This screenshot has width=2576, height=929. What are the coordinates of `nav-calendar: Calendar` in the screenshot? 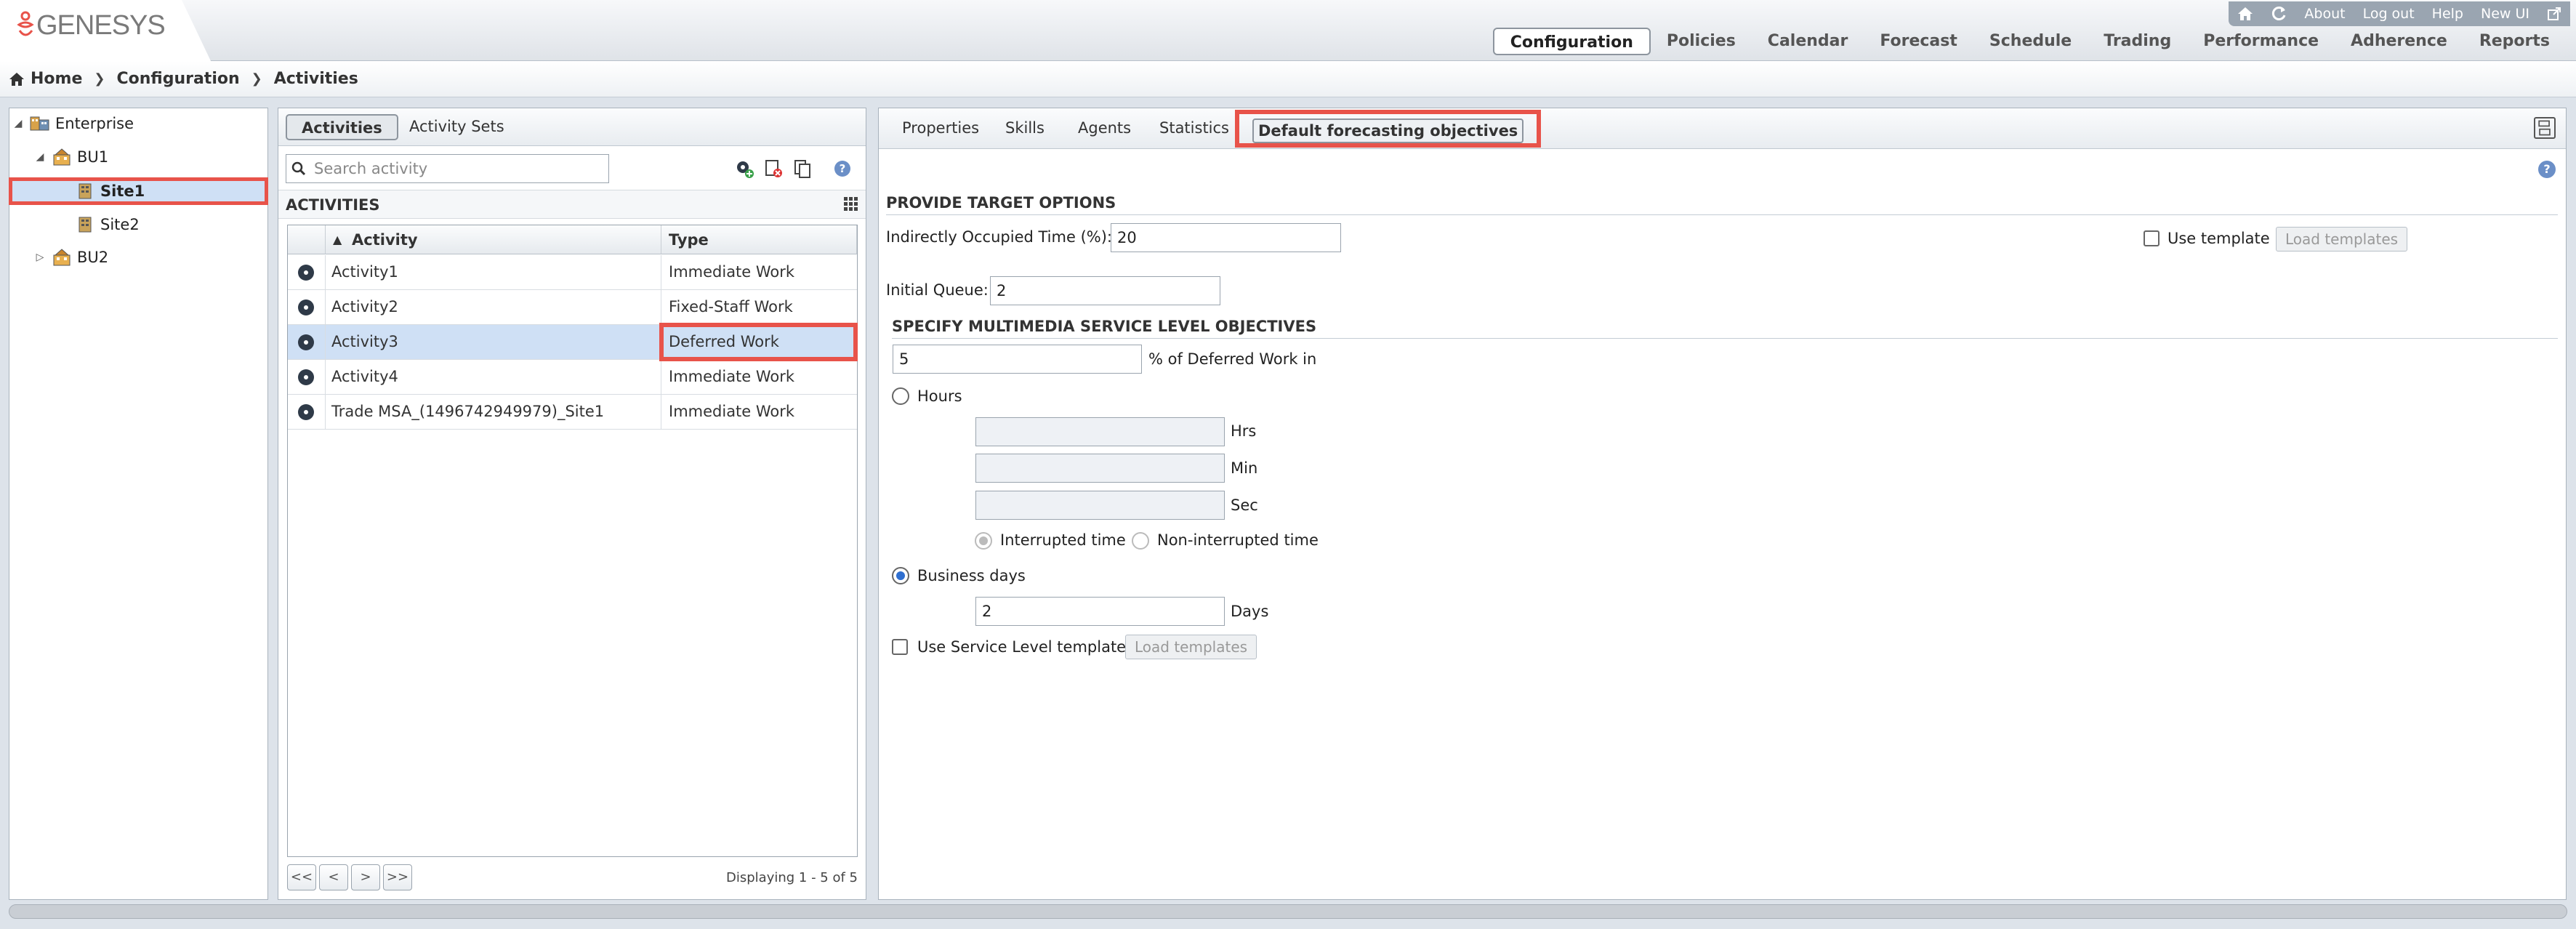 It's located at (1808, 42).